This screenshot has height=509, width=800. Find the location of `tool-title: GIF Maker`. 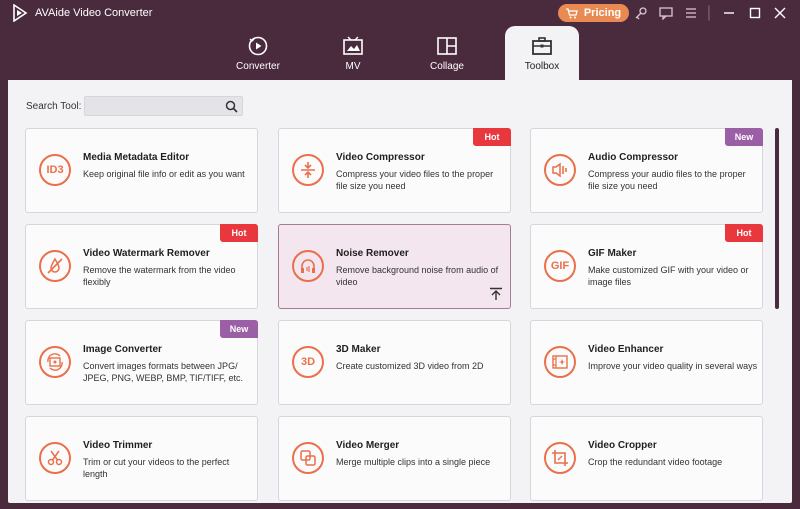

tool-title: GIF Maker is located at coordinates (612, 253).